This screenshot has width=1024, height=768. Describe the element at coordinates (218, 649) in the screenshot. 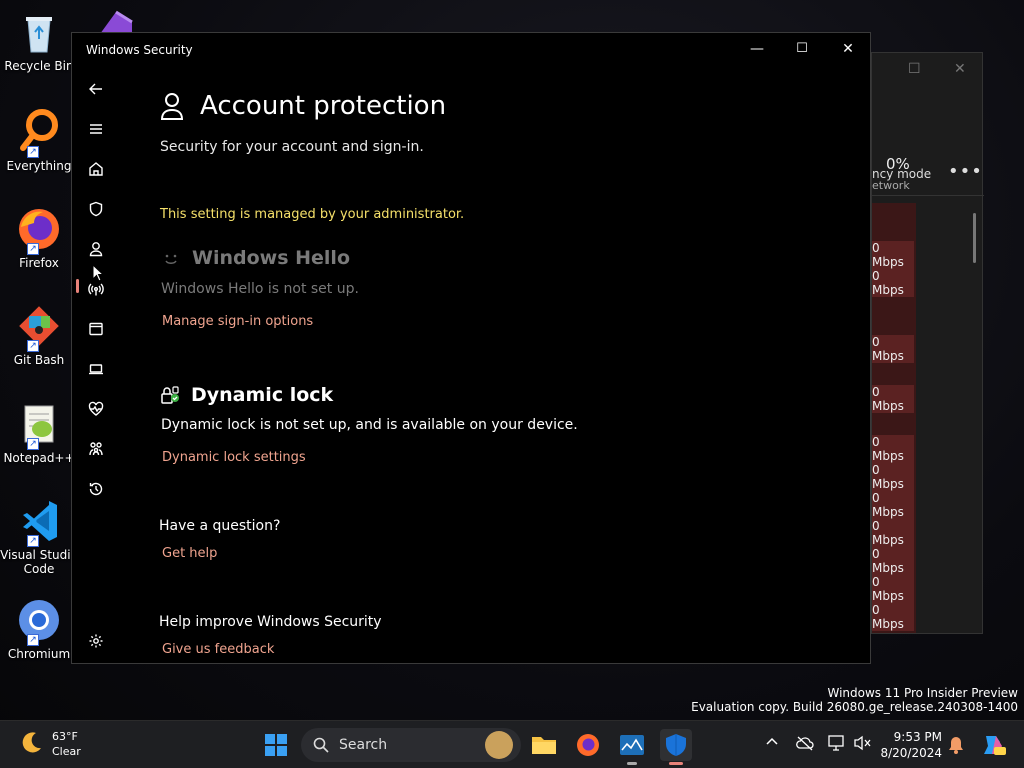

I see `give-feedback-link: Give us feedback` at that location.